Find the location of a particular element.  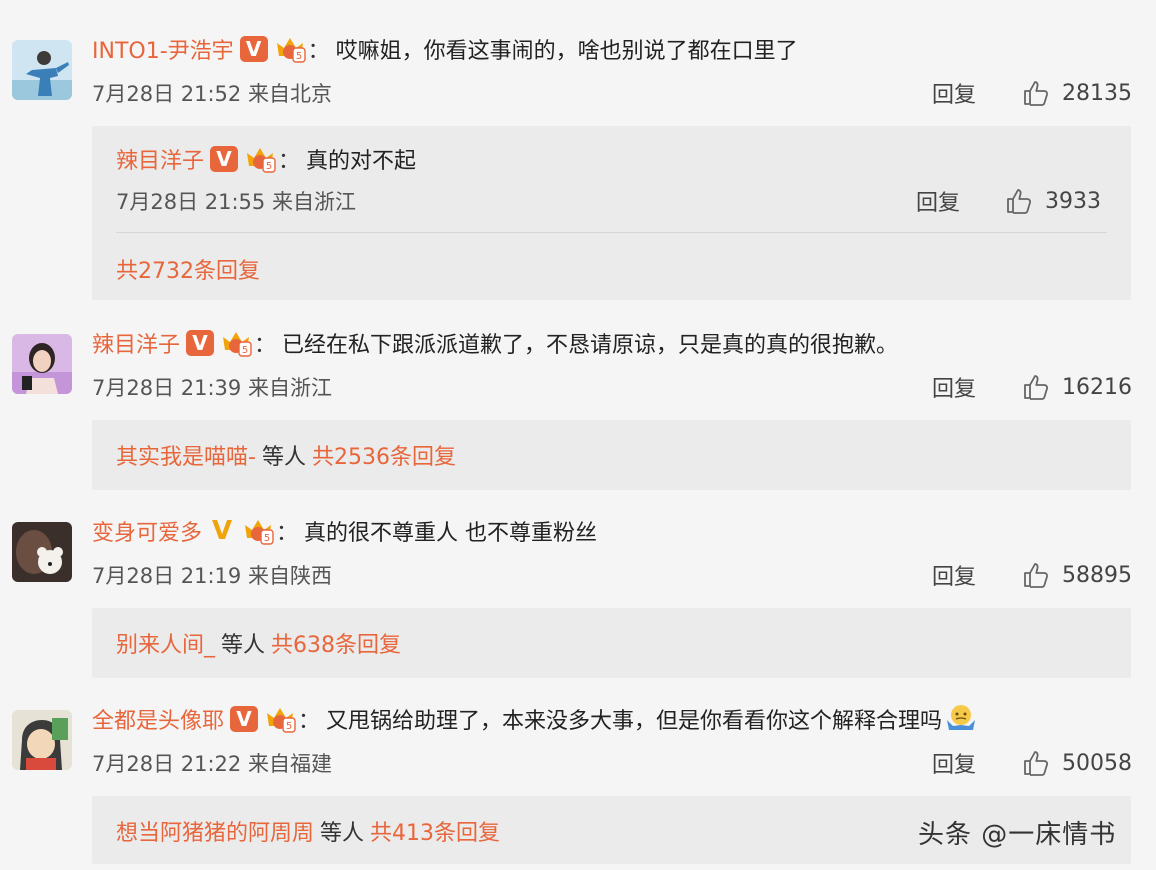

comment-text: 真的很不尊重人 也不尊重粉丝 is located at coordinates (451, 533).